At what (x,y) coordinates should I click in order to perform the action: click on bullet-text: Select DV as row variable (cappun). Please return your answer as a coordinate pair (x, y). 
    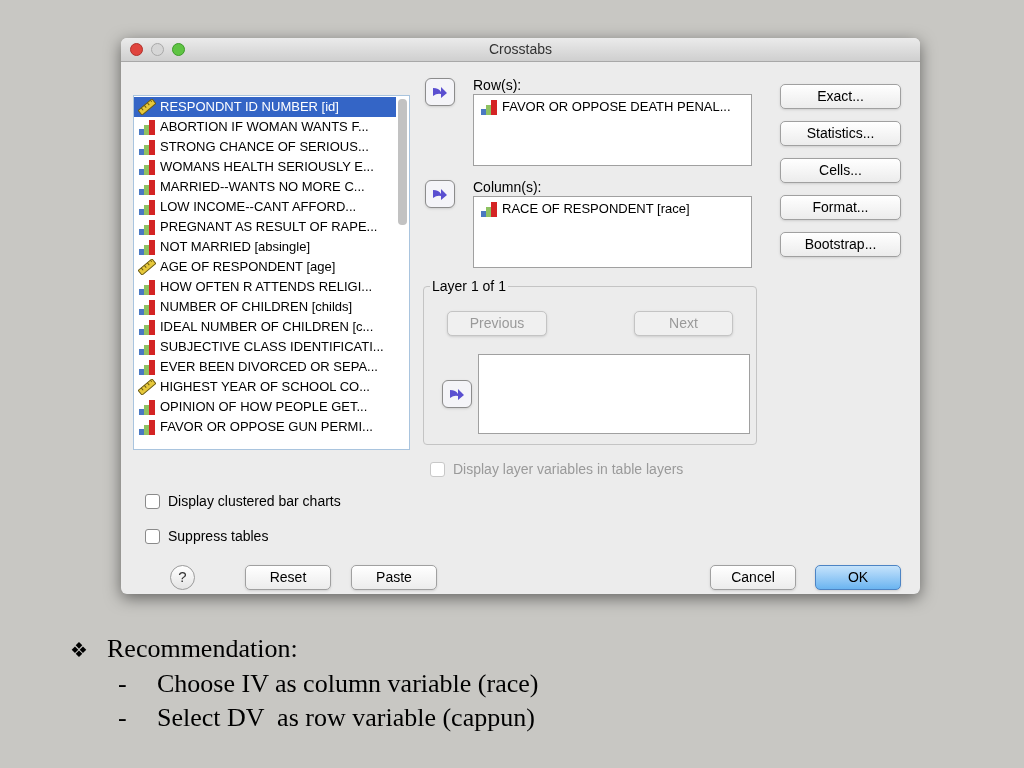
    Looking at the image, I should click on (346, 718).